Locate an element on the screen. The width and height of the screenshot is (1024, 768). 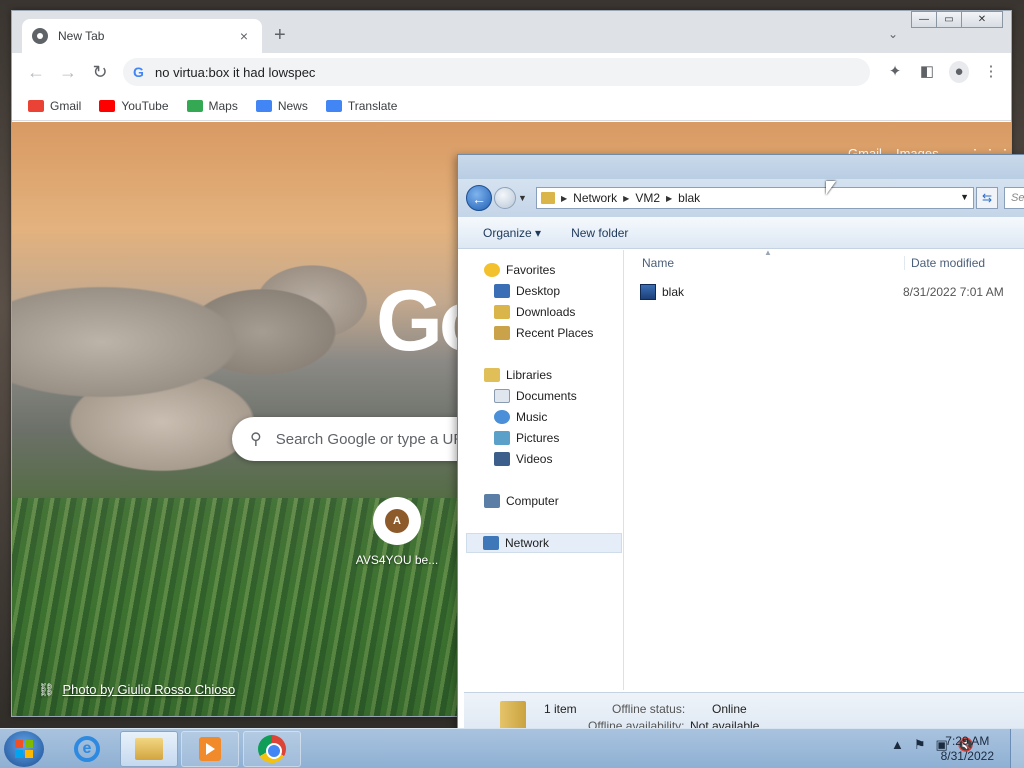
taskbar-chrome is located at coordinates (272, 749).